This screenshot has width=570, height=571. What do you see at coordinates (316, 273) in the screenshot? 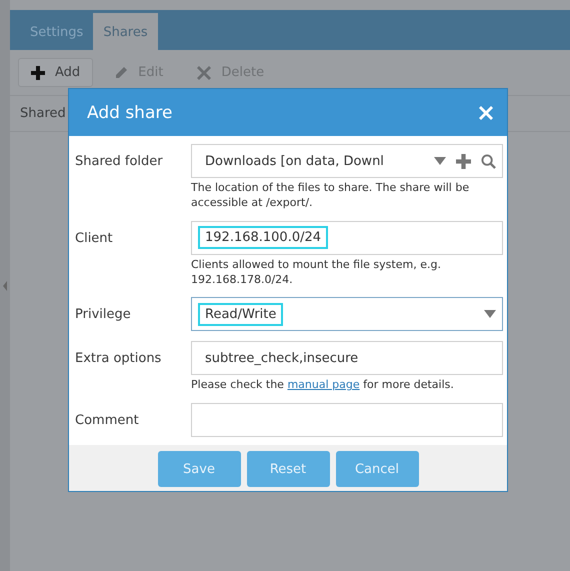
I see `help-text: Clients allowed to mount the file system, e.g. 192.168.178.0/24.` at bounding box center [316, 273].